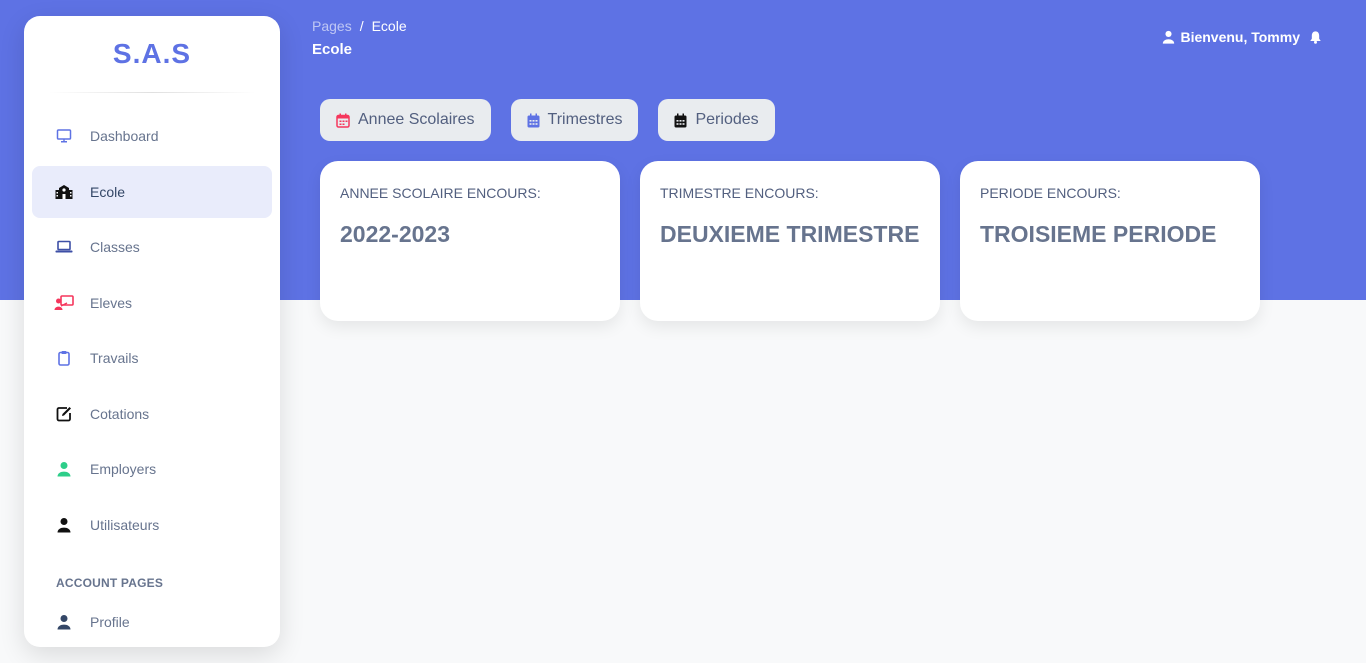  What do you see at coordinates (152, 622) in the screenshot?
I see `sidebar-item-profile: Profile` at bounding box center [152, 622].